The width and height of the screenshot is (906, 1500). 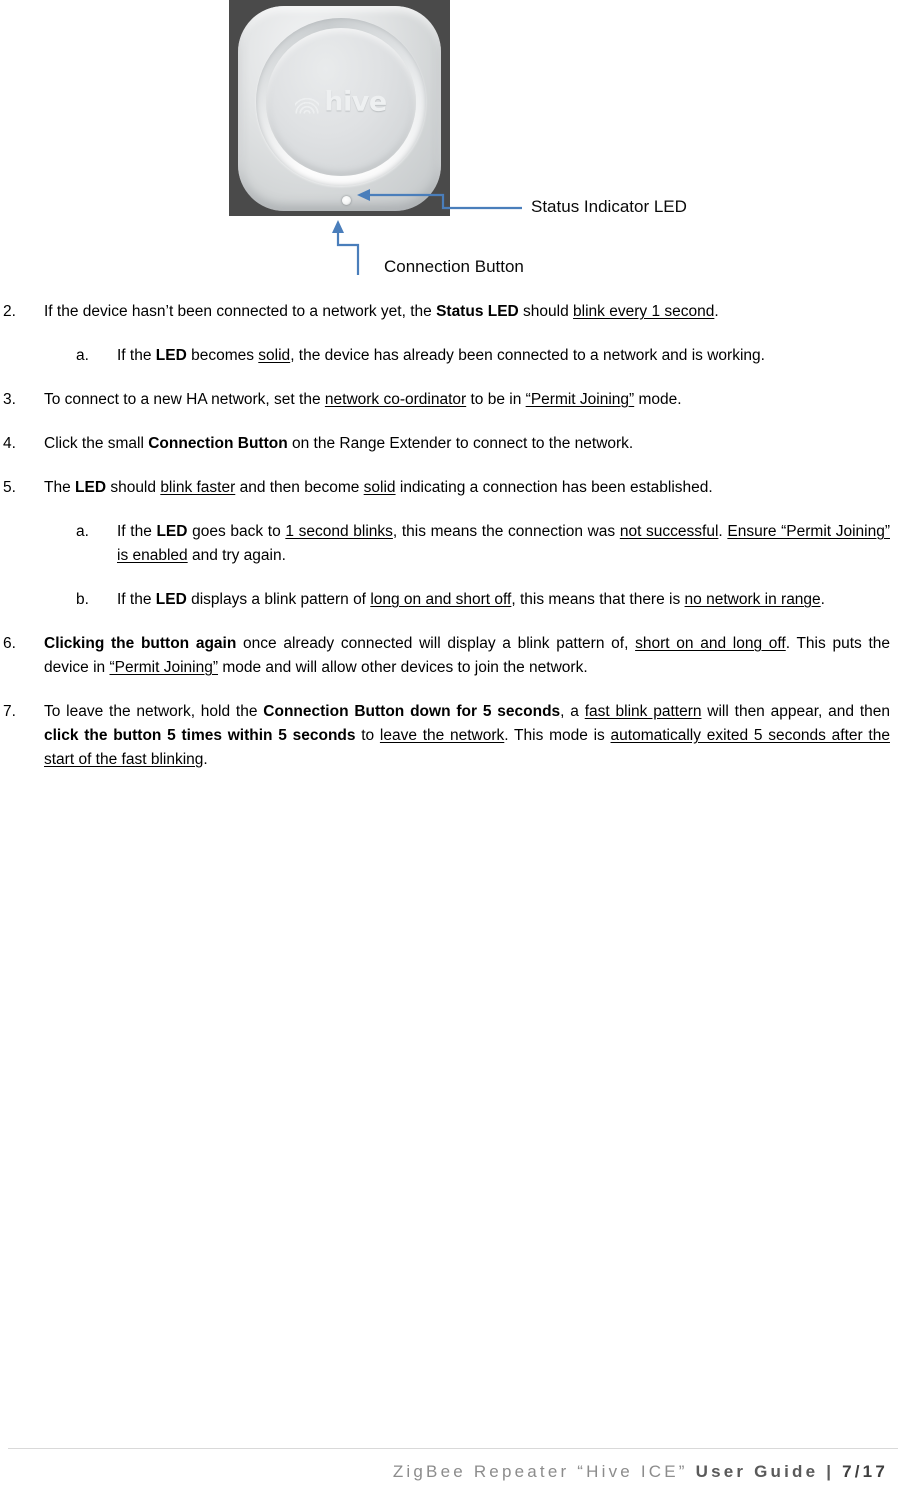 I want to click on text-run: goes back to, so click(x=236, y=532).